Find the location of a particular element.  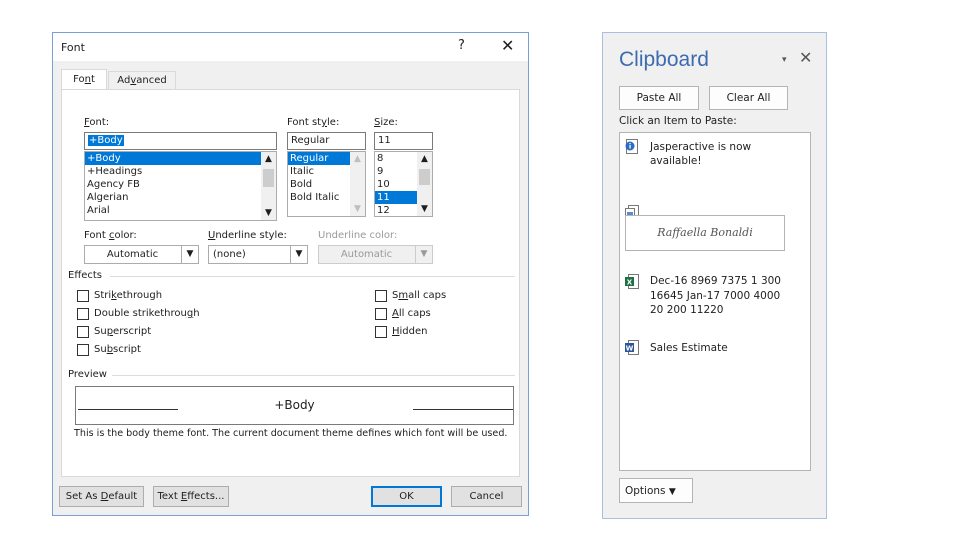

font-list-item: +Body is located at coordinates (180, 158).